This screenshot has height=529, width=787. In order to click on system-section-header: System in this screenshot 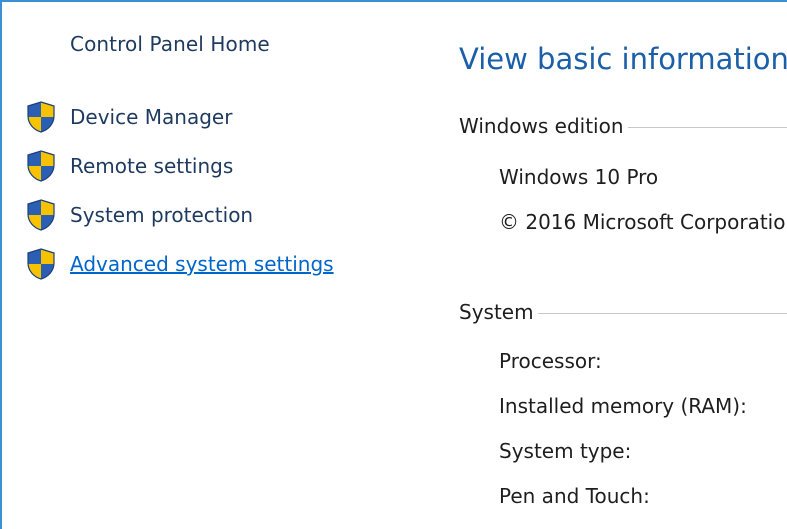, I will do `click(623, 312)`.